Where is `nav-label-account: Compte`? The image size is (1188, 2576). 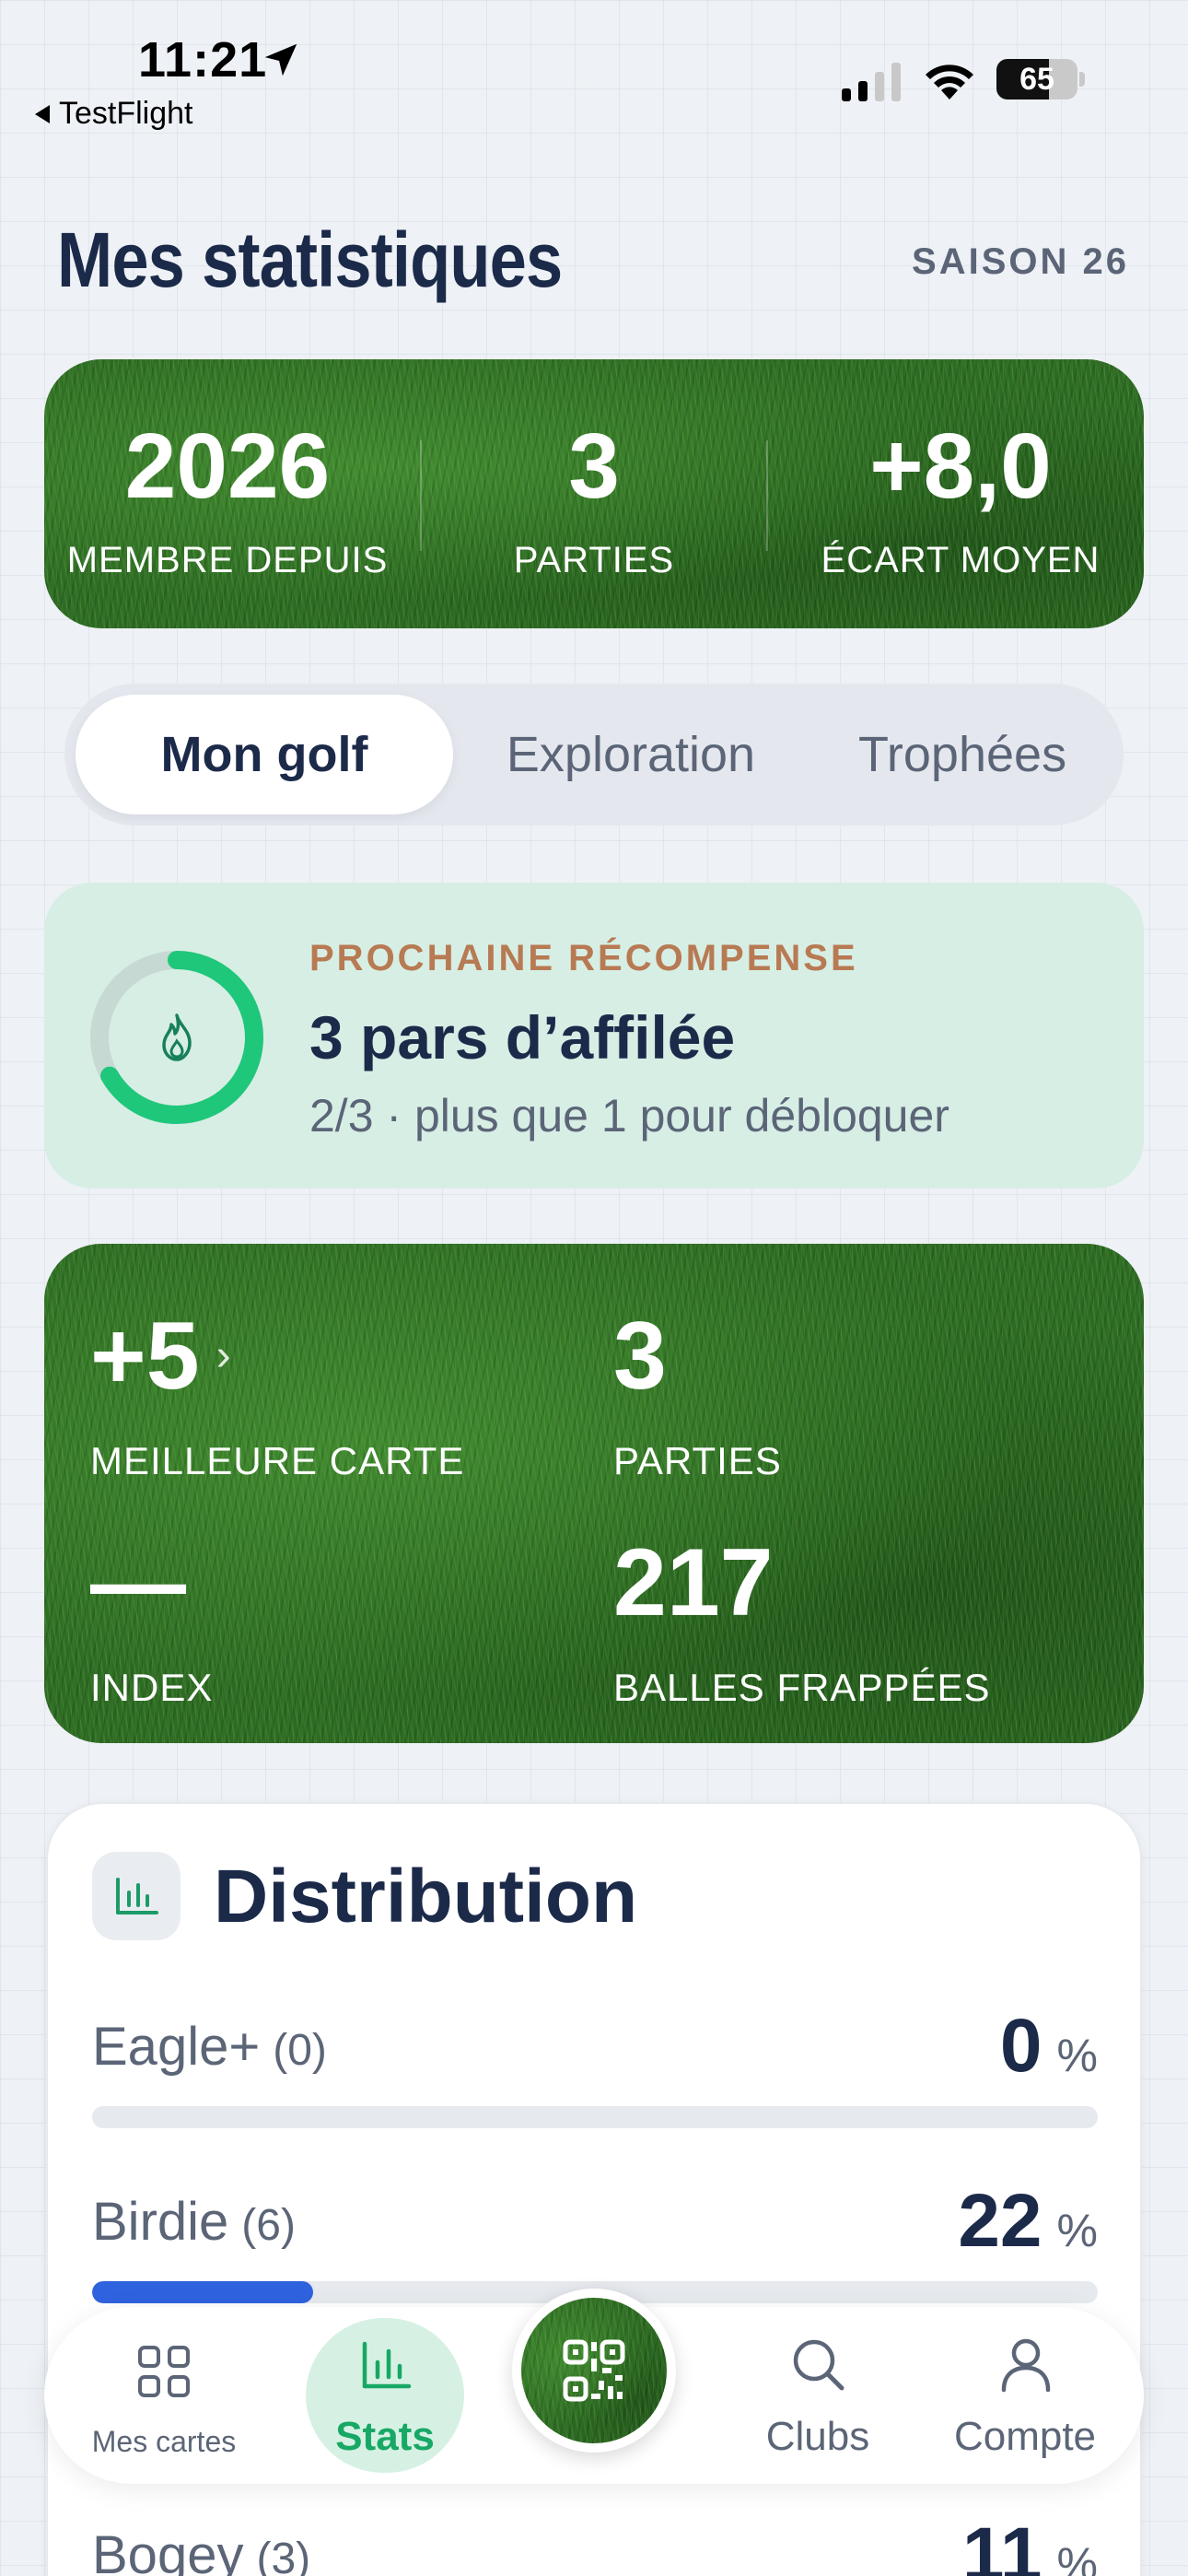 nav-label-account: Compte is located at coordinates (1025, 2436).